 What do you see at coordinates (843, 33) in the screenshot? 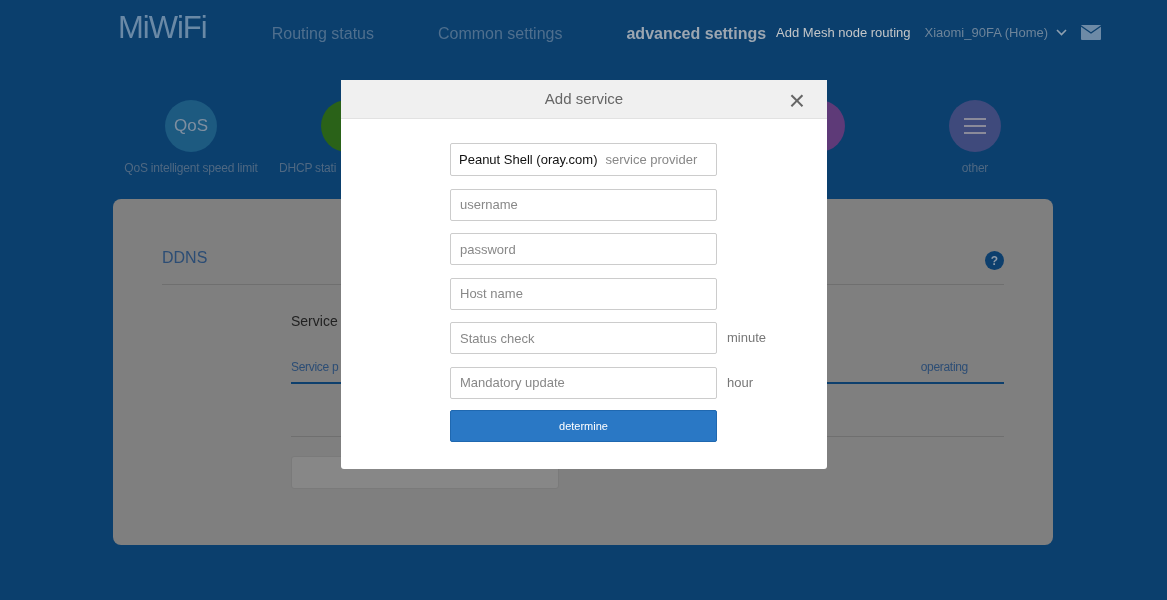
I see `mesh-link: Add Mesh node routing` at bounding box center [843, 33].